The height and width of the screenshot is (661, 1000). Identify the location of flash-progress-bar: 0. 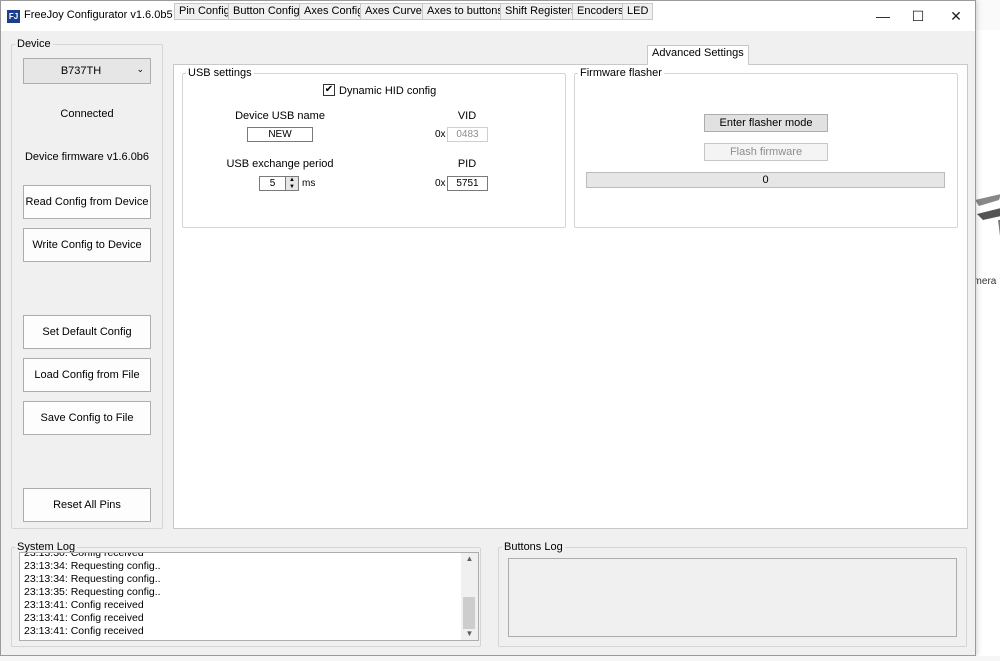
(765, 180).